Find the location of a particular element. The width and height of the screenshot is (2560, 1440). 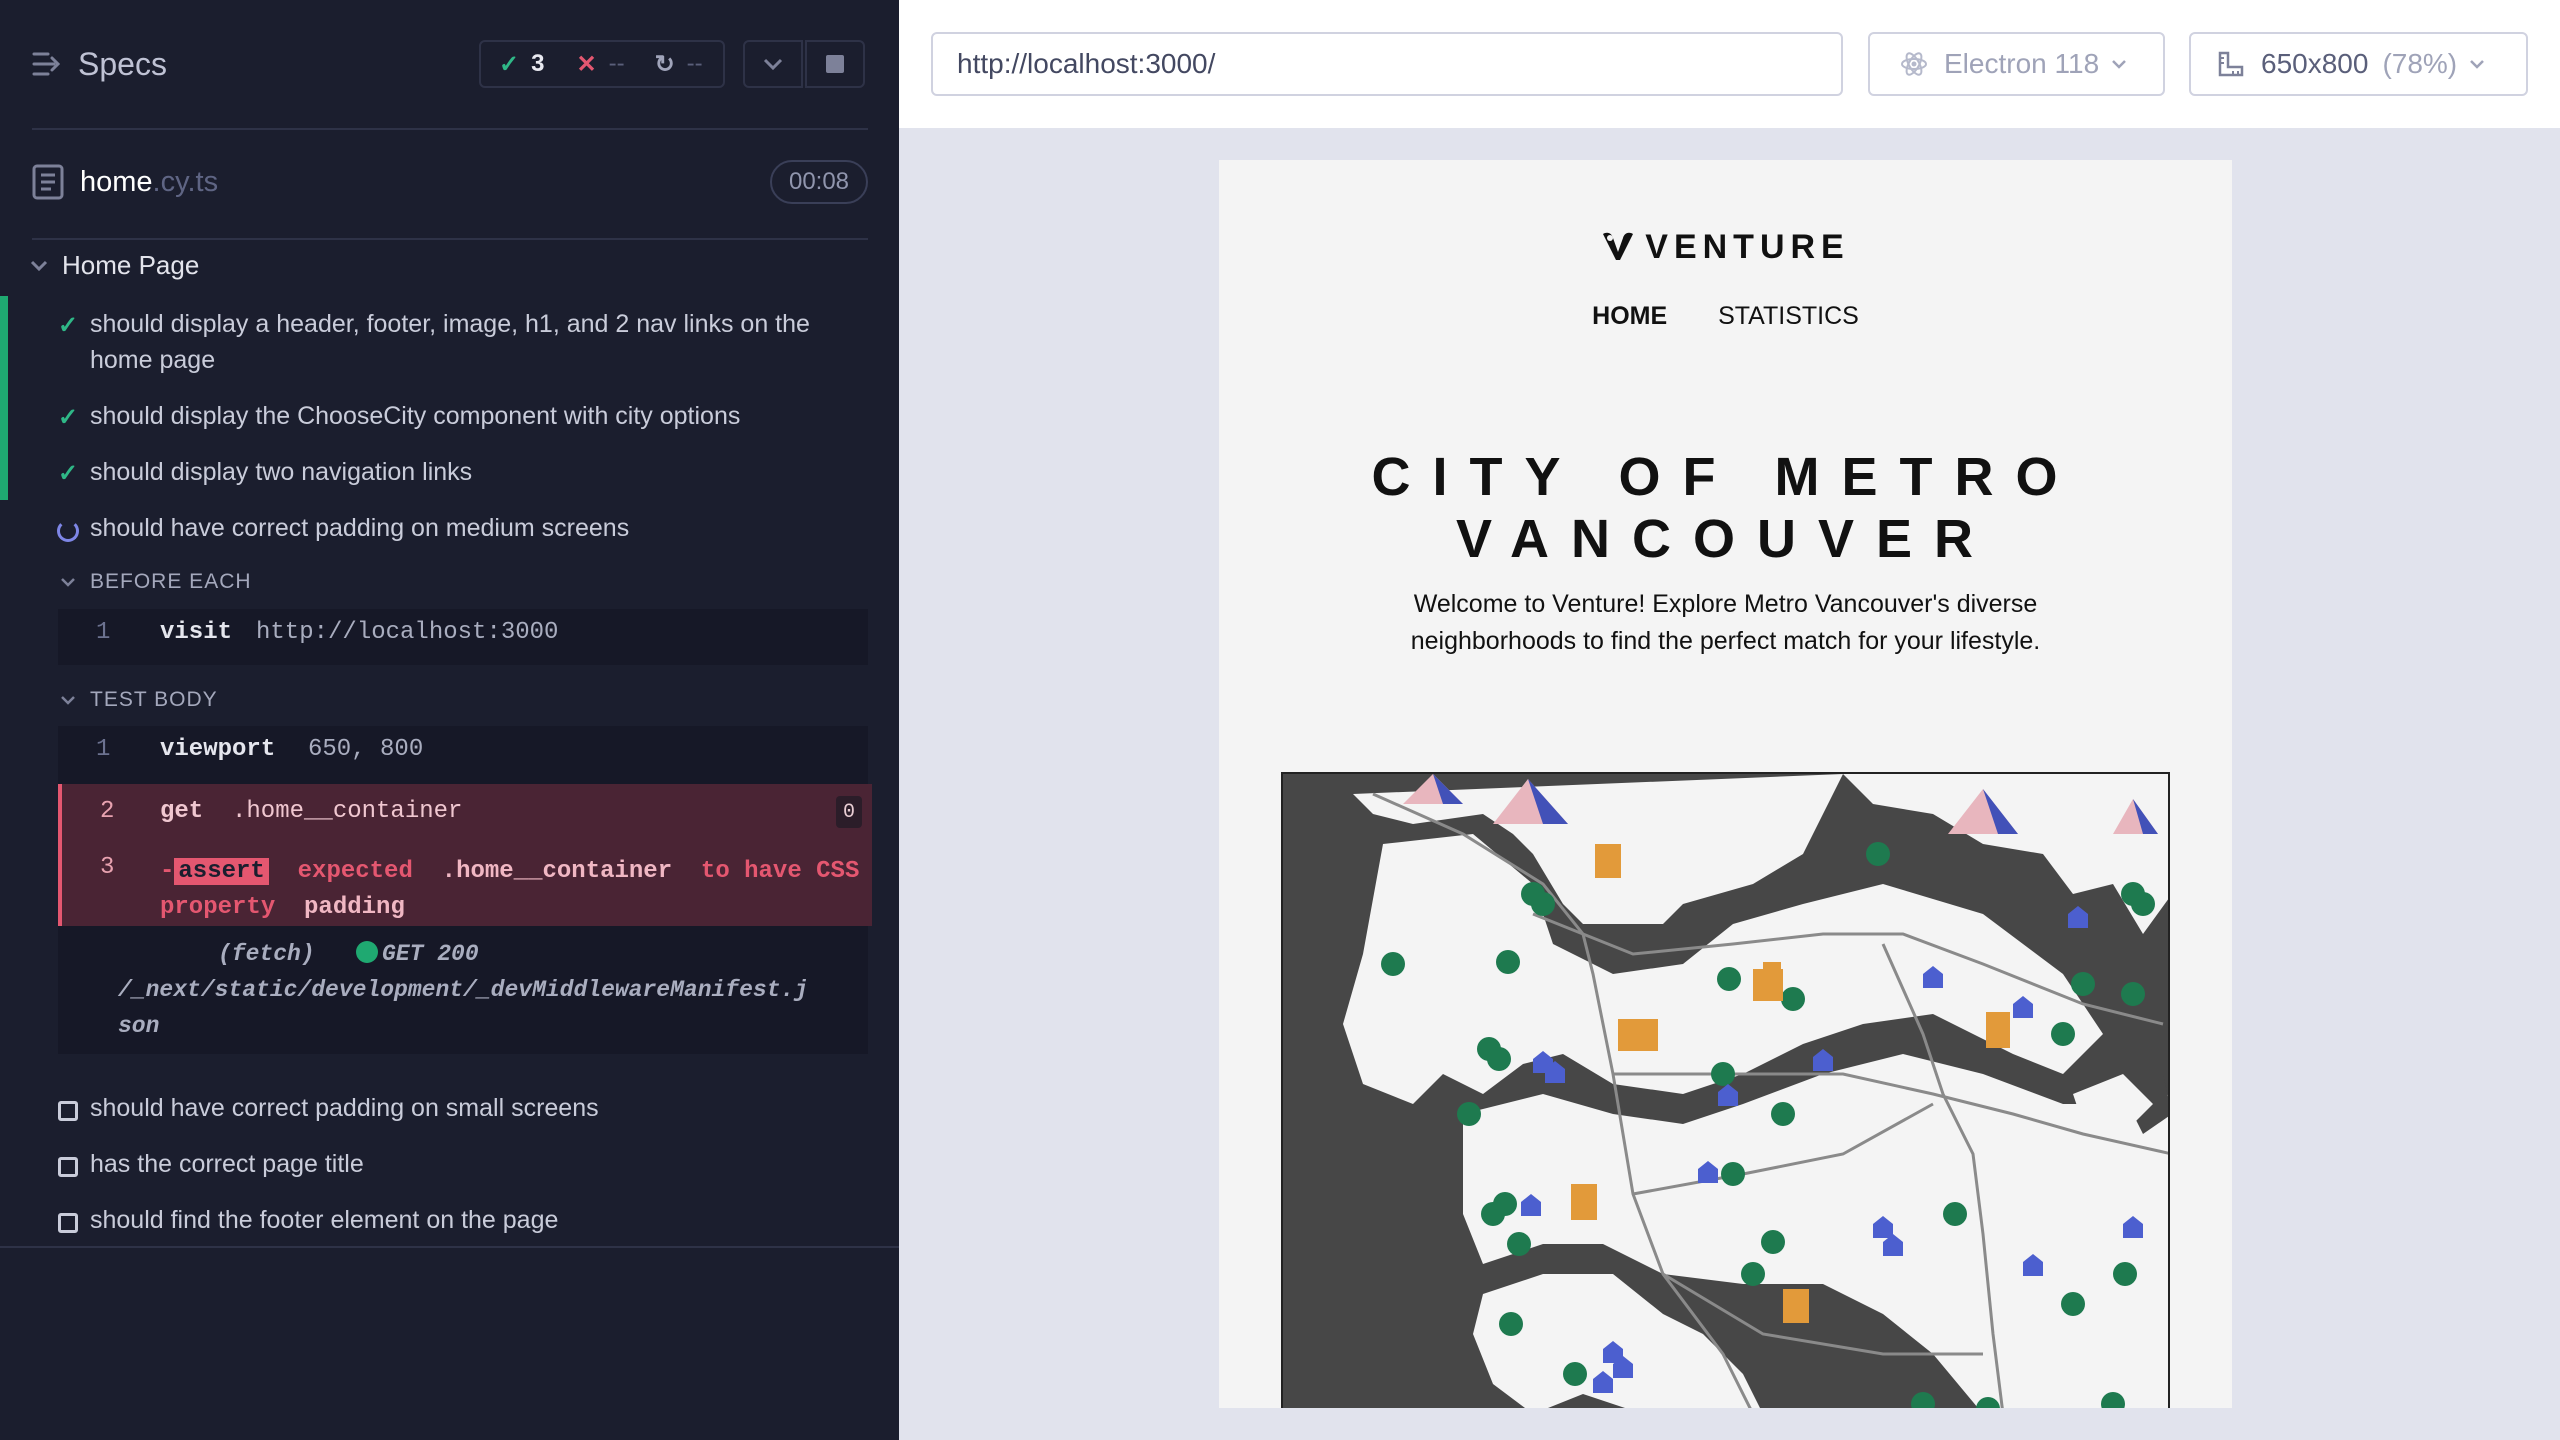

test-stats: ✓ 3 ✕ -- ↻ -- is located at coordinates (602, 64).